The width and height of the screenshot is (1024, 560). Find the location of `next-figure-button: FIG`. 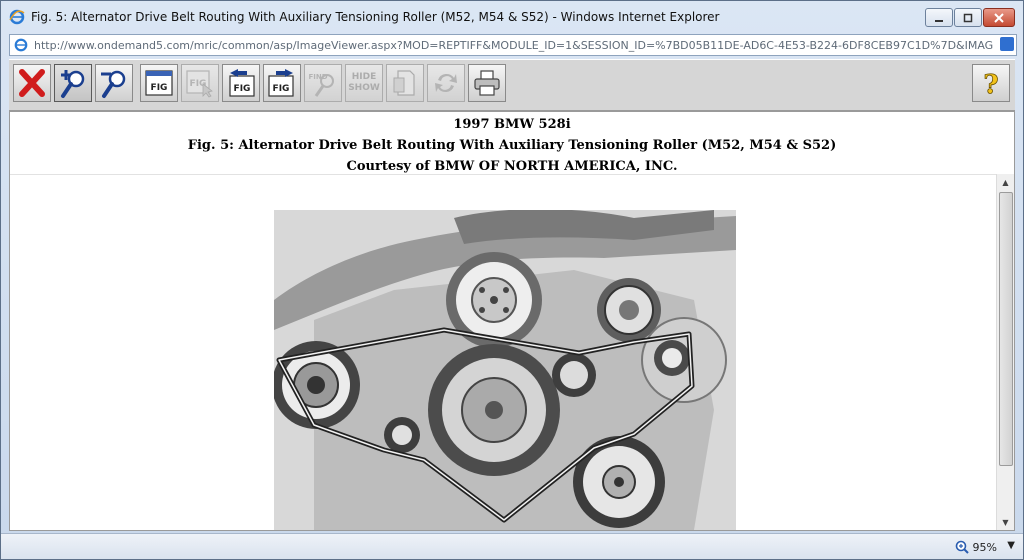

next-figure-button: FIG is located at coordinates (282, 83).